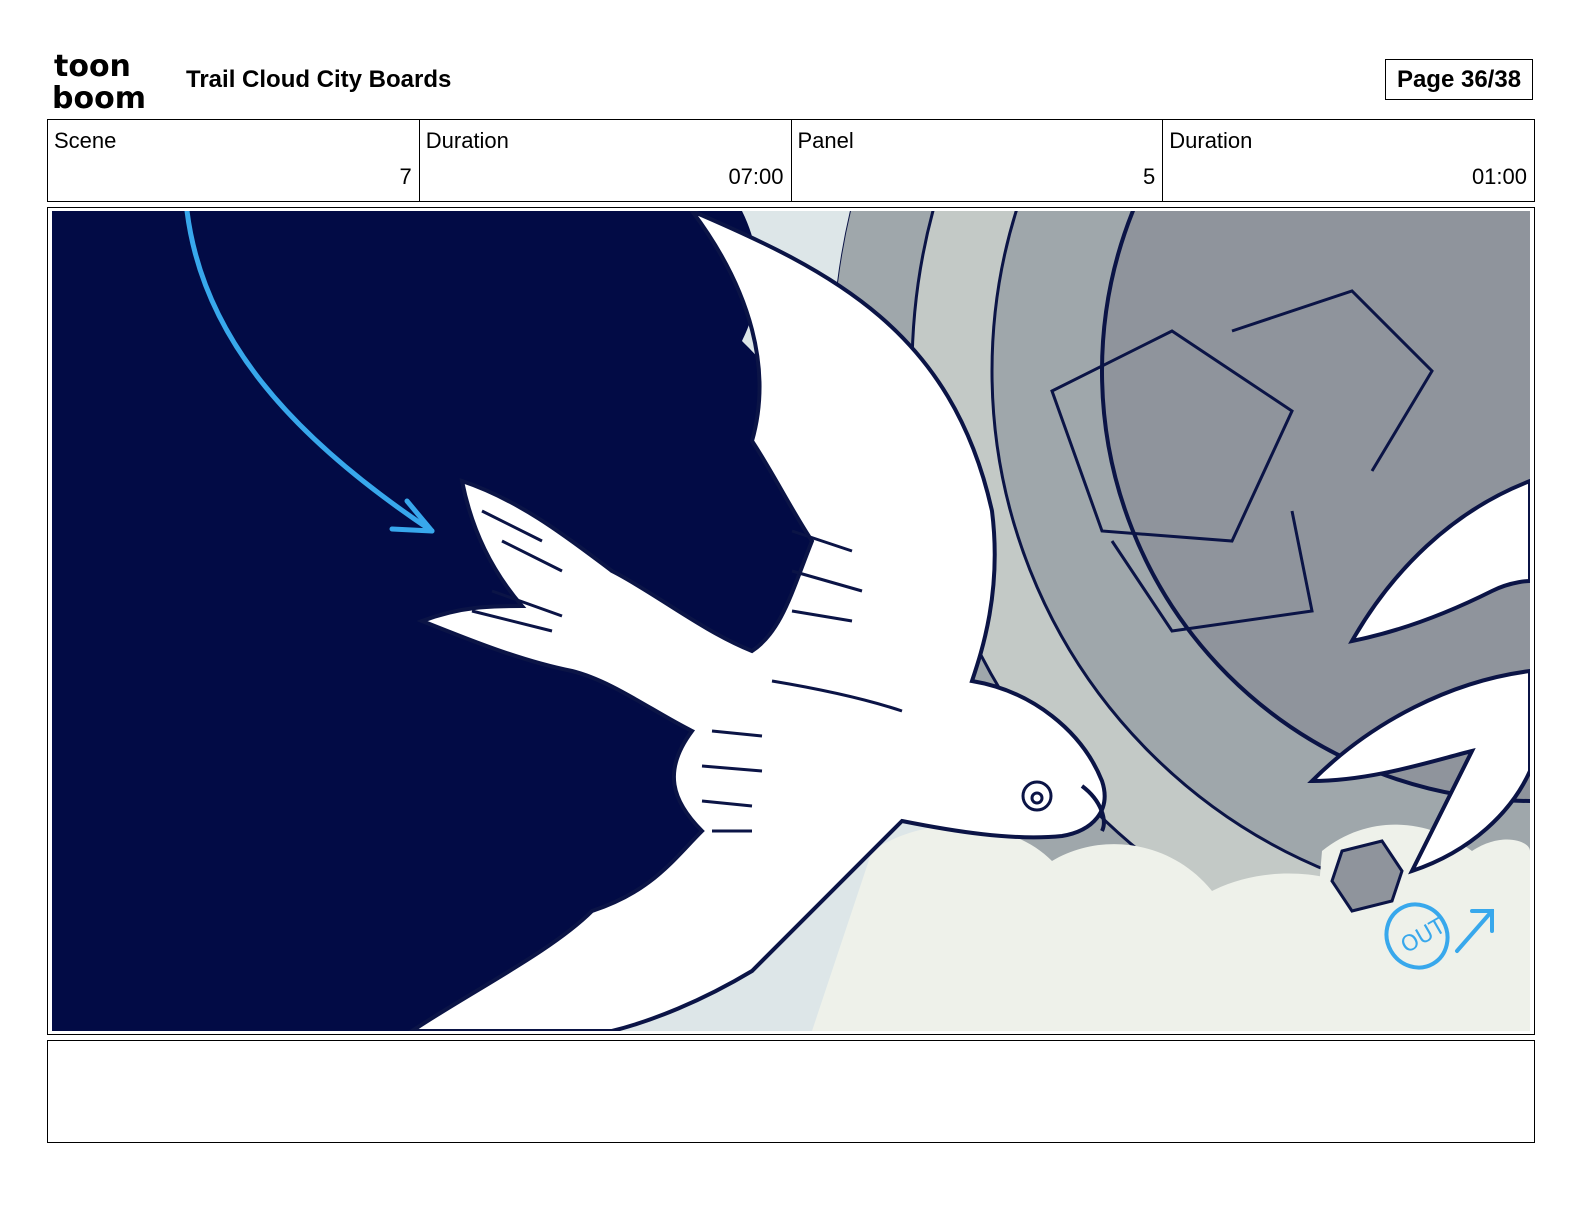 The image size is (1584, 1224). What do you see at coordinates (467, 140) in the screenshot?
I see `scene-duration-label: Duration` at bounding box center [467, 140].